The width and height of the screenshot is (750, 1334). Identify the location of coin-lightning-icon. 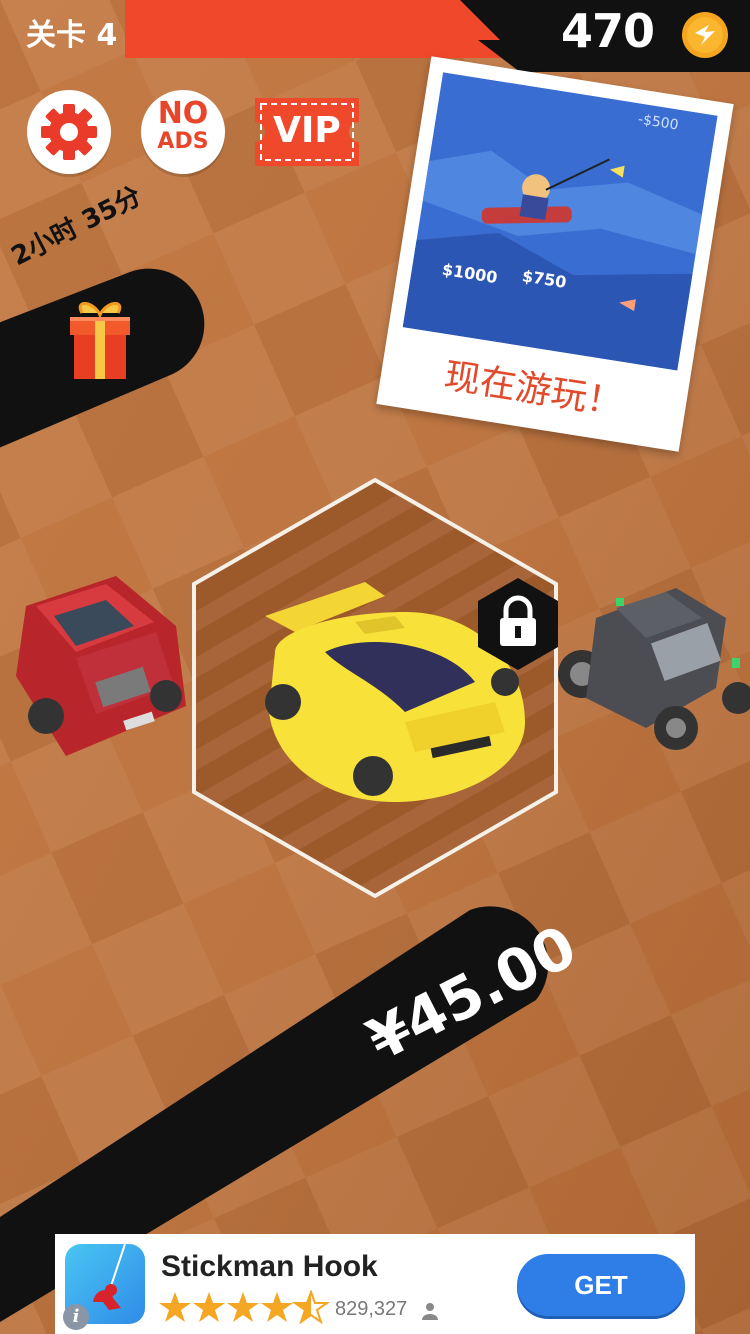
(705, 35).